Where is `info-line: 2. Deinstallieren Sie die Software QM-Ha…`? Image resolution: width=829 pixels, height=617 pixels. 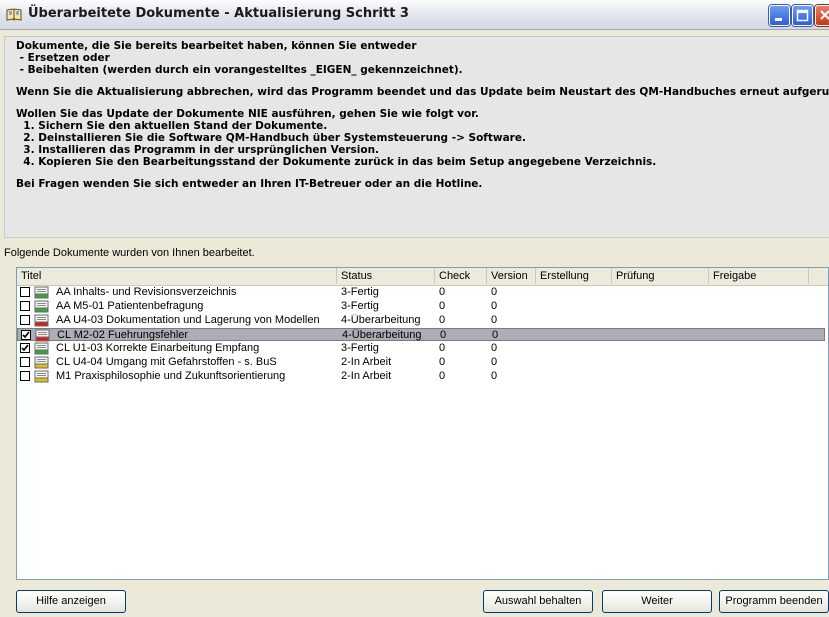
info-line: 2. Deinstallieren Sie die Software QM-Ha… is located at coordinates (271, 138).